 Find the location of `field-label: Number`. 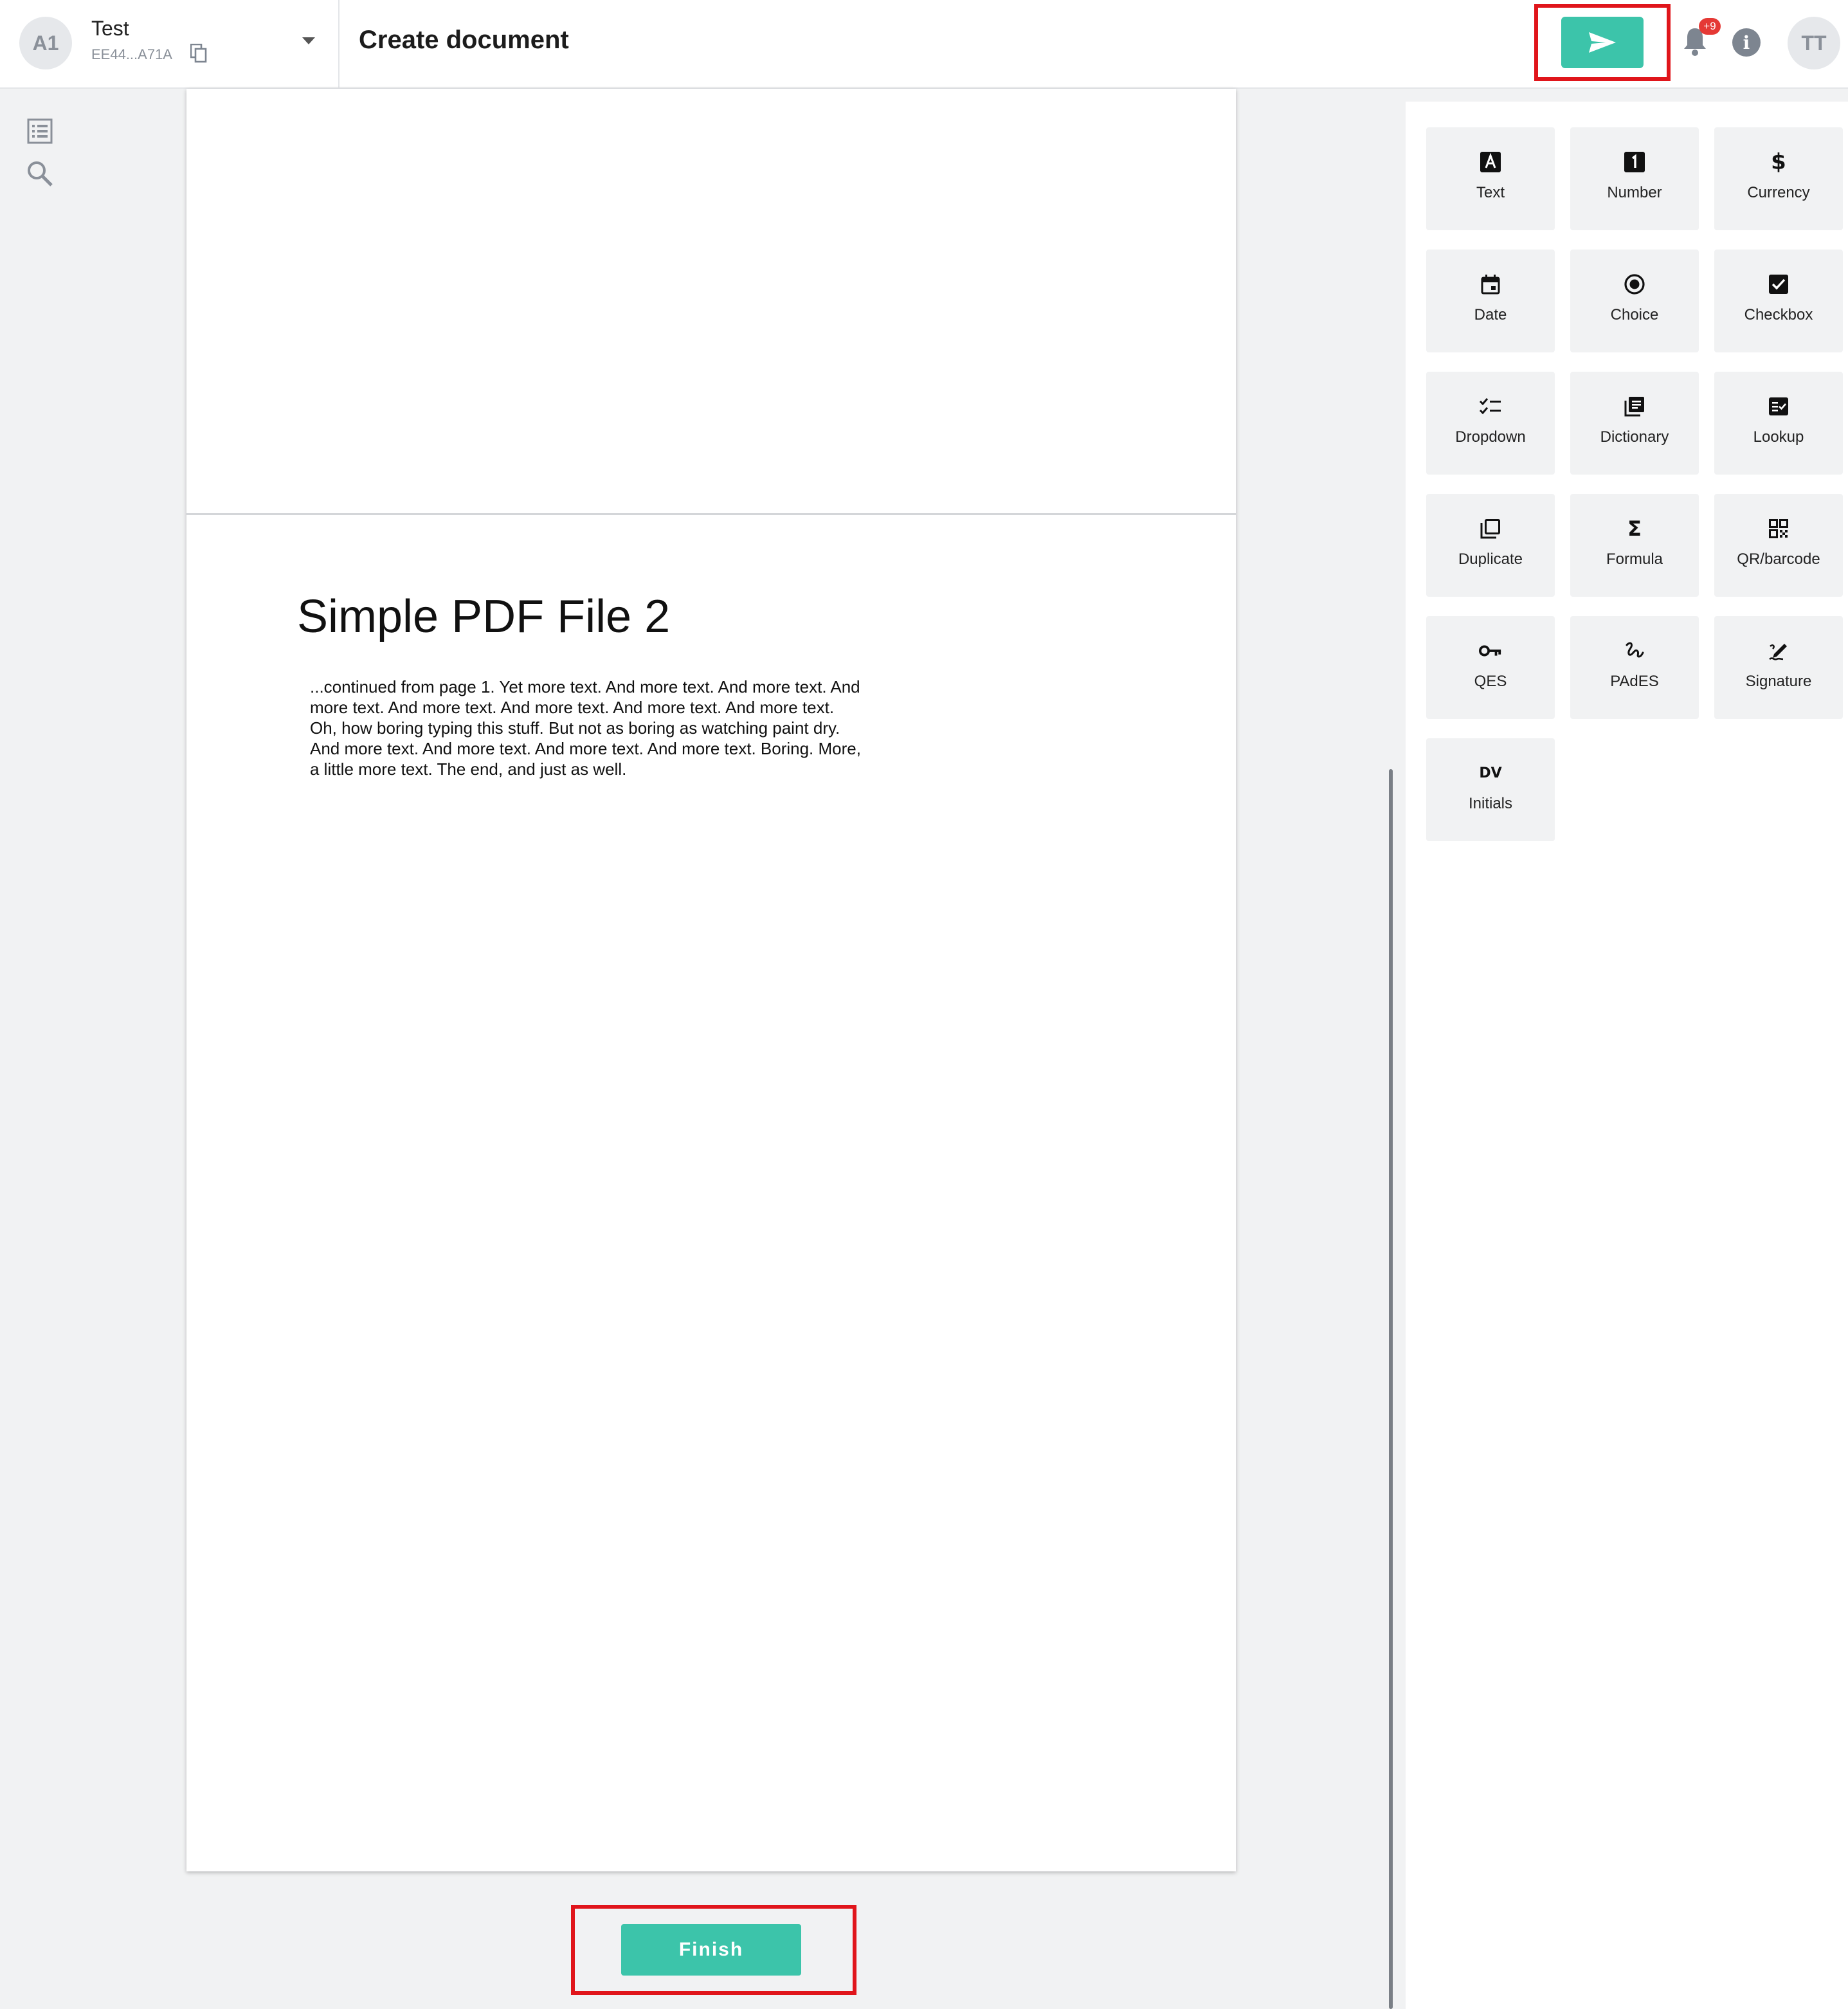

field-label: Number is located at coordinates (1634, 192).